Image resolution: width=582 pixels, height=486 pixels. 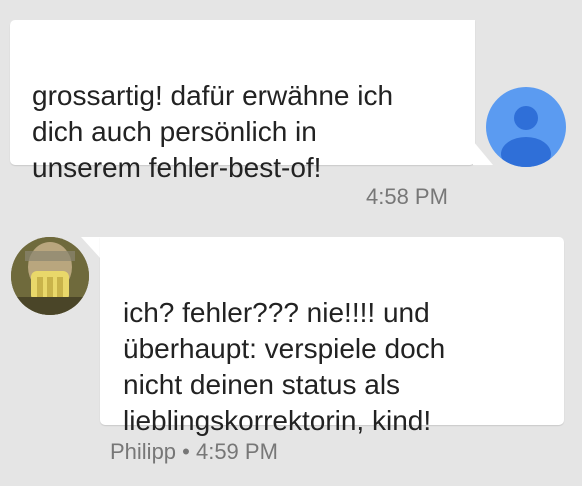 I want to click on incoming-message-meta: Philipp • 4:59 PM, so click(x=194, y=451).